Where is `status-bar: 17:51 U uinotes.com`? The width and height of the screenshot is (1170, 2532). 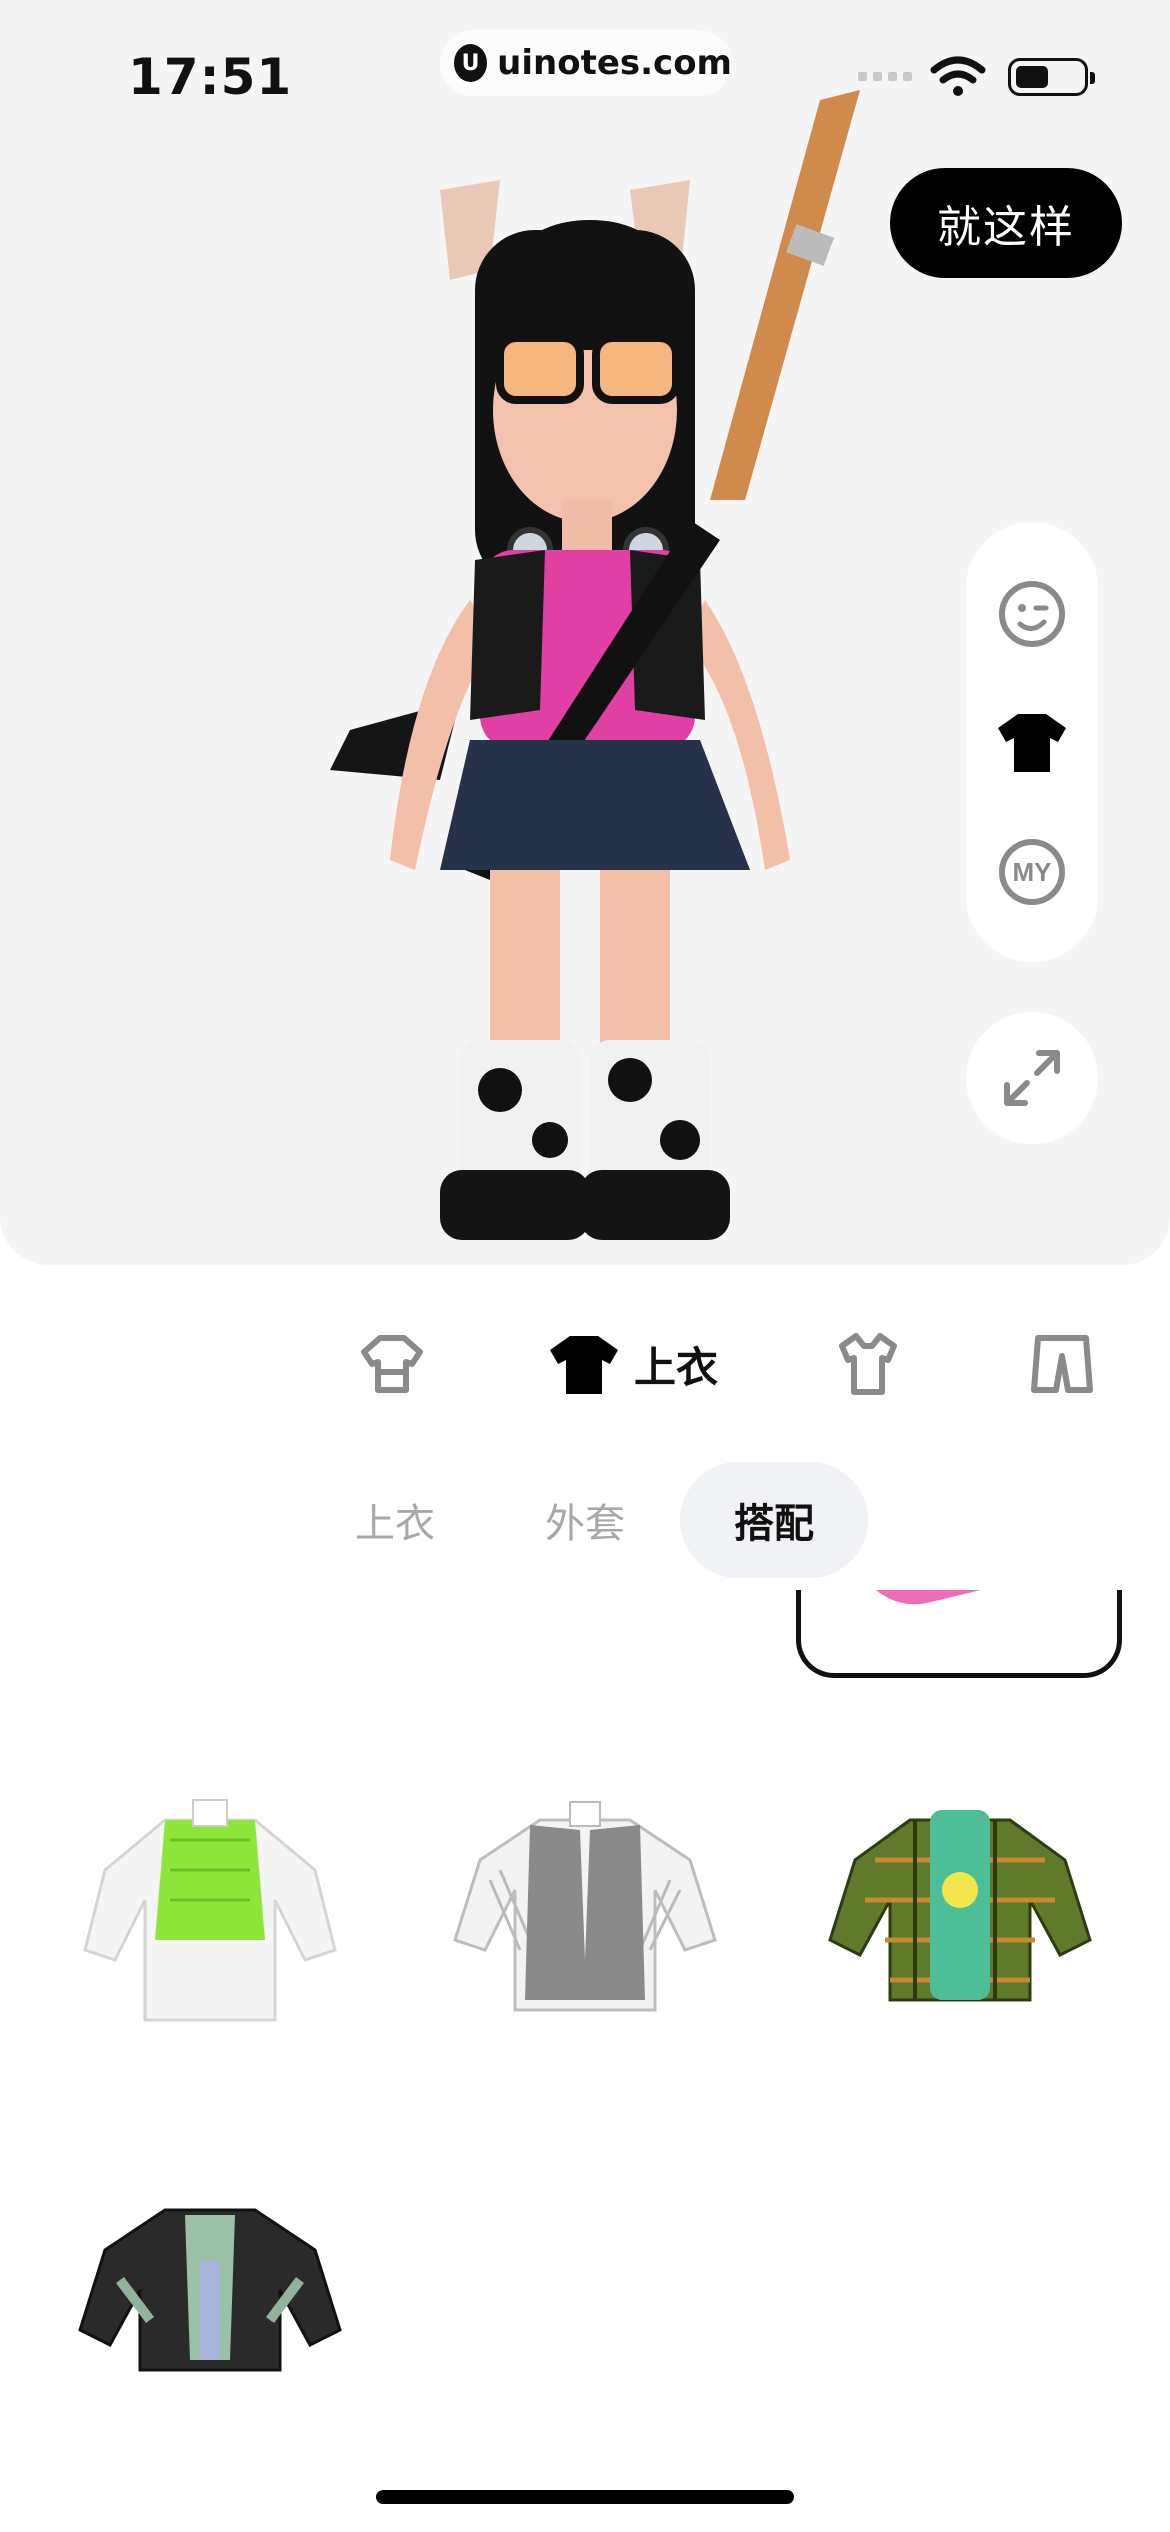
status-bar: 17:51 U uinotes.com is located at coordinates (585, 70).